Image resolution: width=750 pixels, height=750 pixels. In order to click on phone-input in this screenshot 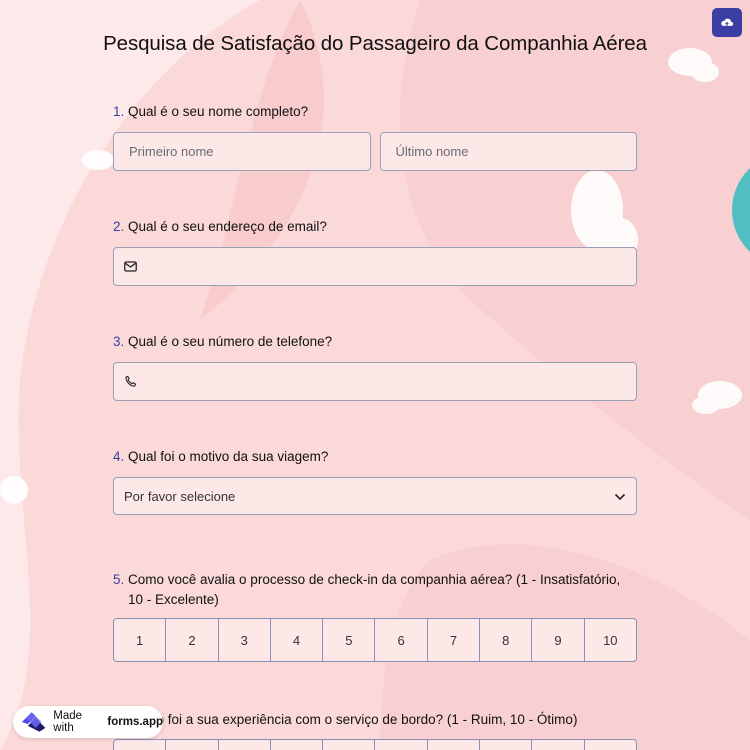, I will do `click(386, 381)`.